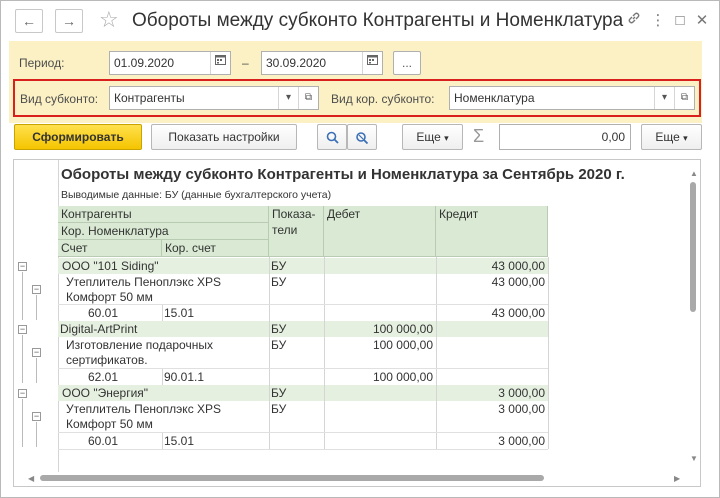 The width and height of the screenshot is (720, 498). I want to click on header-pokazateli-line2: тели, so click(285, 230).